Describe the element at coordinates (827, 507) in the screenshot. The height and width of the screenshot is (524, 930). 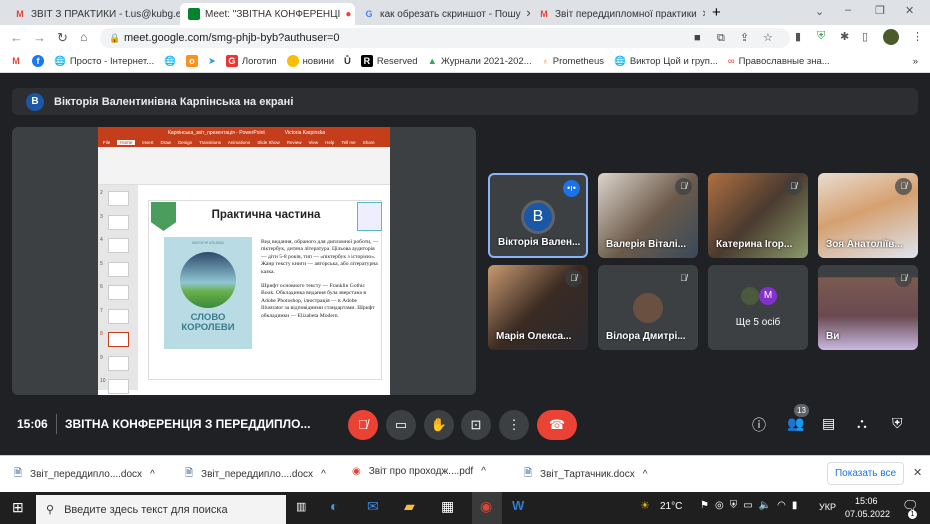
I see `language-indicator: УКР` at that location.